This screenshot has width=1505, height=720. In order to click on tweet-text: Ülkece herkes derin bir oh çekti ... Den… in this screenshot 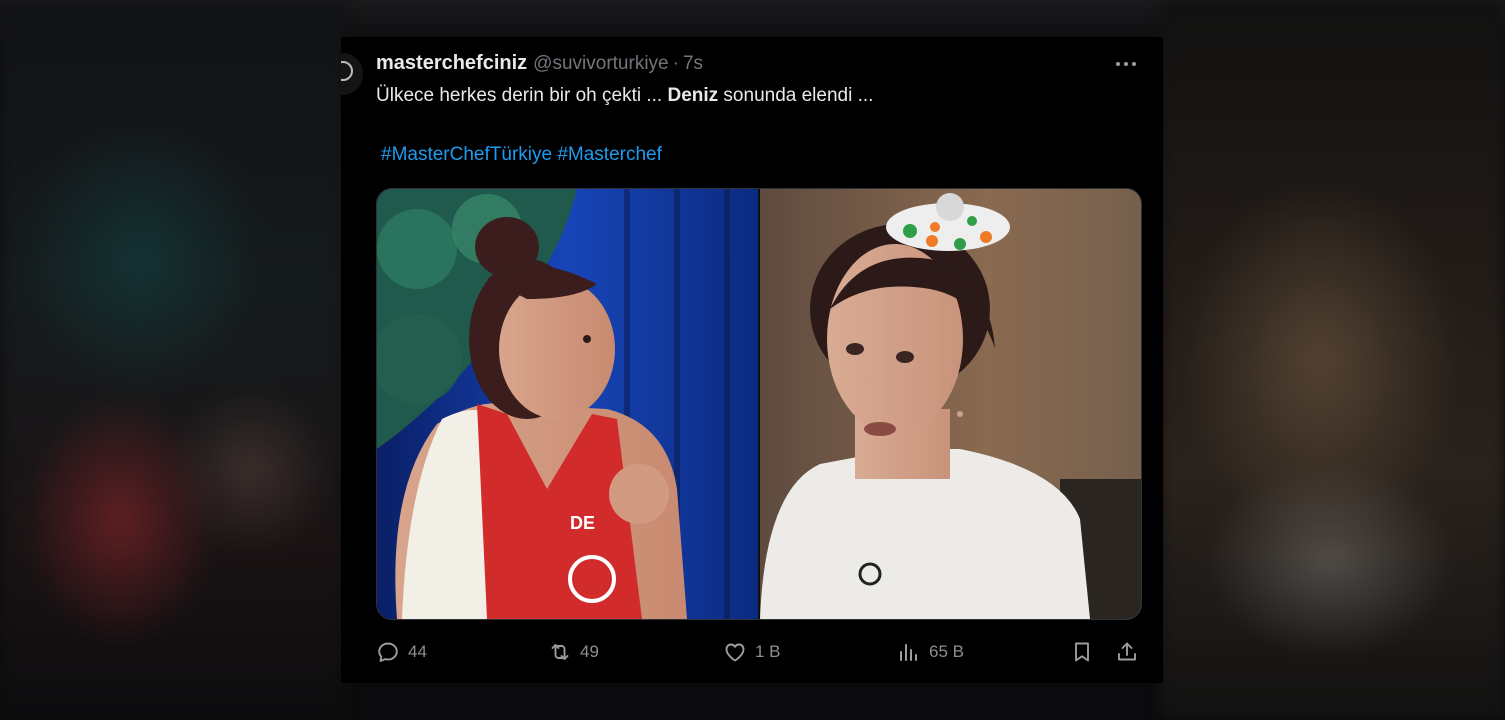, I will do `click(624, 96)`.